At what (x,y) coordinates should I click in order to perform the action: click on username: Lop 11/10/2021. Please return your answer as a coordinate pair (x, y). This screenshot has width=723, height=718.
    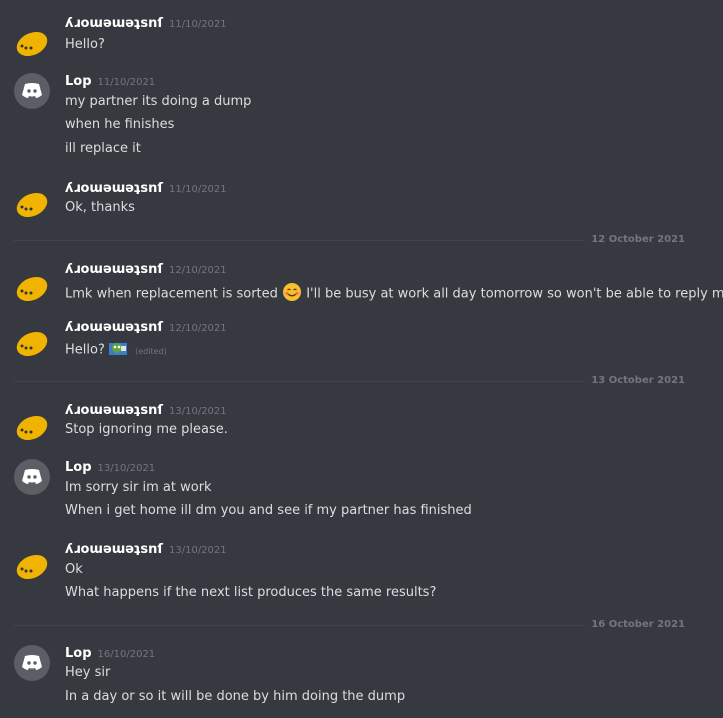
    Looking at the image, I should click on (110, 81).